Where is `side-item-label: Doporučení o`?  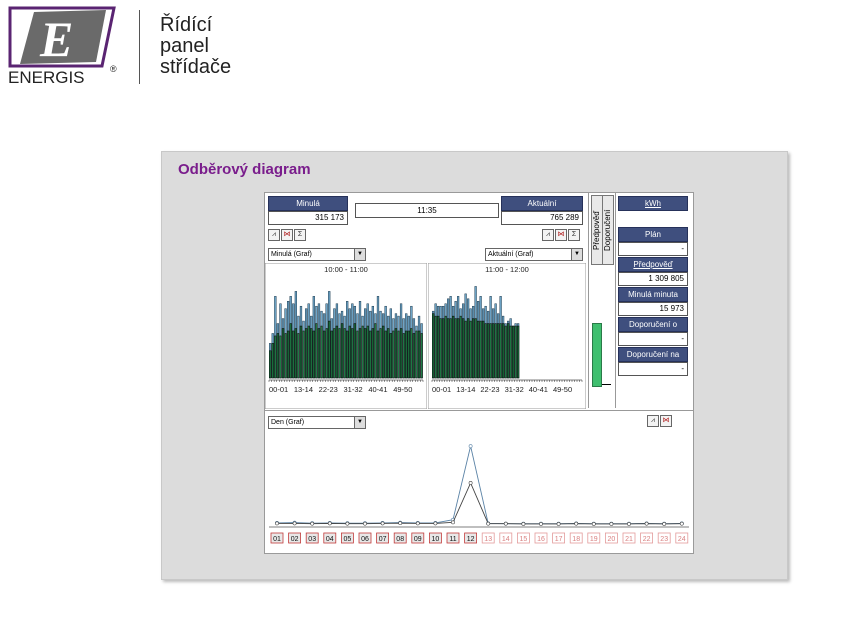
side-item-label: Doporučení o is located at coordinates (653, 324).